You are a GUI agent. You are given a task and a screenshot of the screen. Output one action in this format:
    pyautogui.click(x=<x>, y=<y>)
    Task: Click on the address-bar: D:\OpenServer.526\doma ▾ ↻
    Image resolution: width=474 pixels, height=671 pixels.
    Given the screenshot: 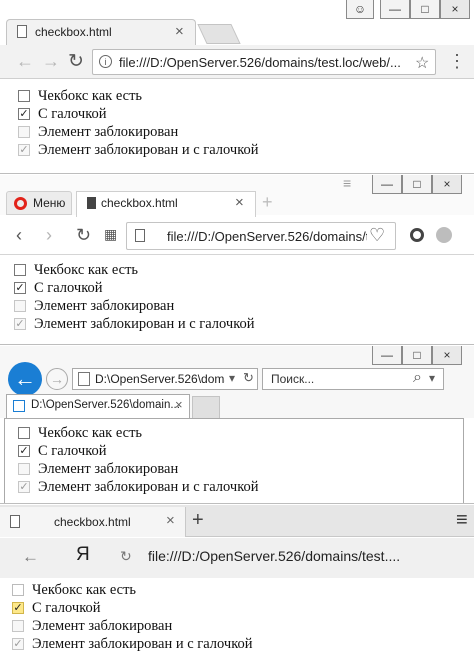 What is the action you would take?
    pyautogui.click(x=165, y=379)
    